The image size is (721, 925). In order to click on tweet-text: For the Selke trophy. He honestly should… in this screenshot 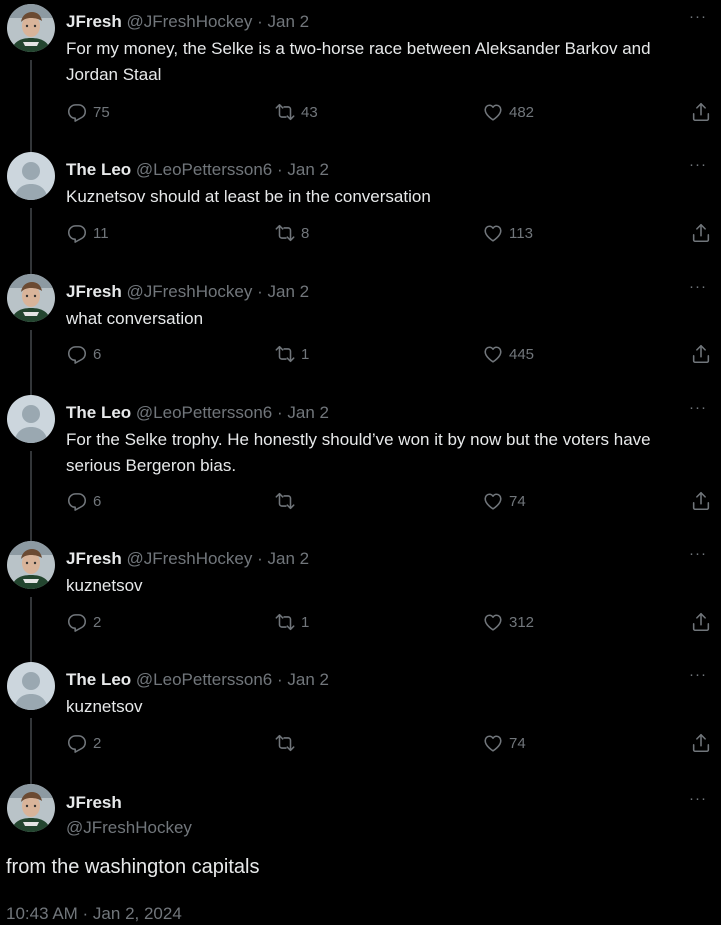, I will do `click(358, 452)`.